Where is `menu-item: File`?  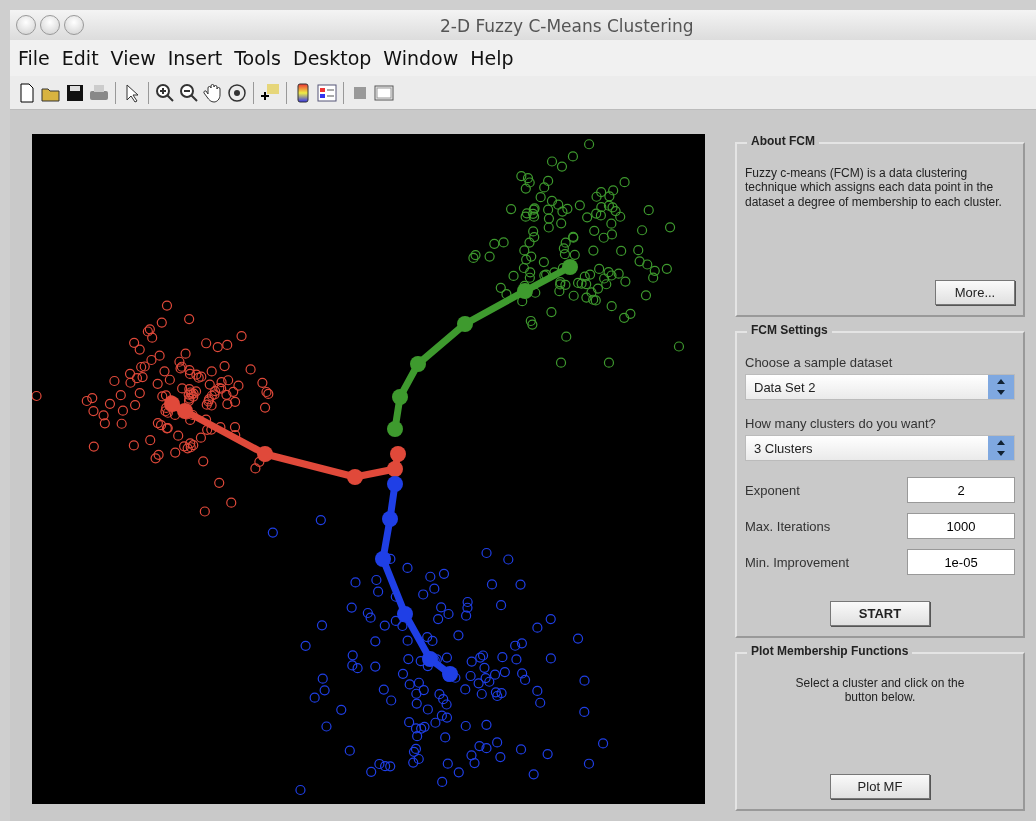
menu-item: File is located at coordinates (34, 58).